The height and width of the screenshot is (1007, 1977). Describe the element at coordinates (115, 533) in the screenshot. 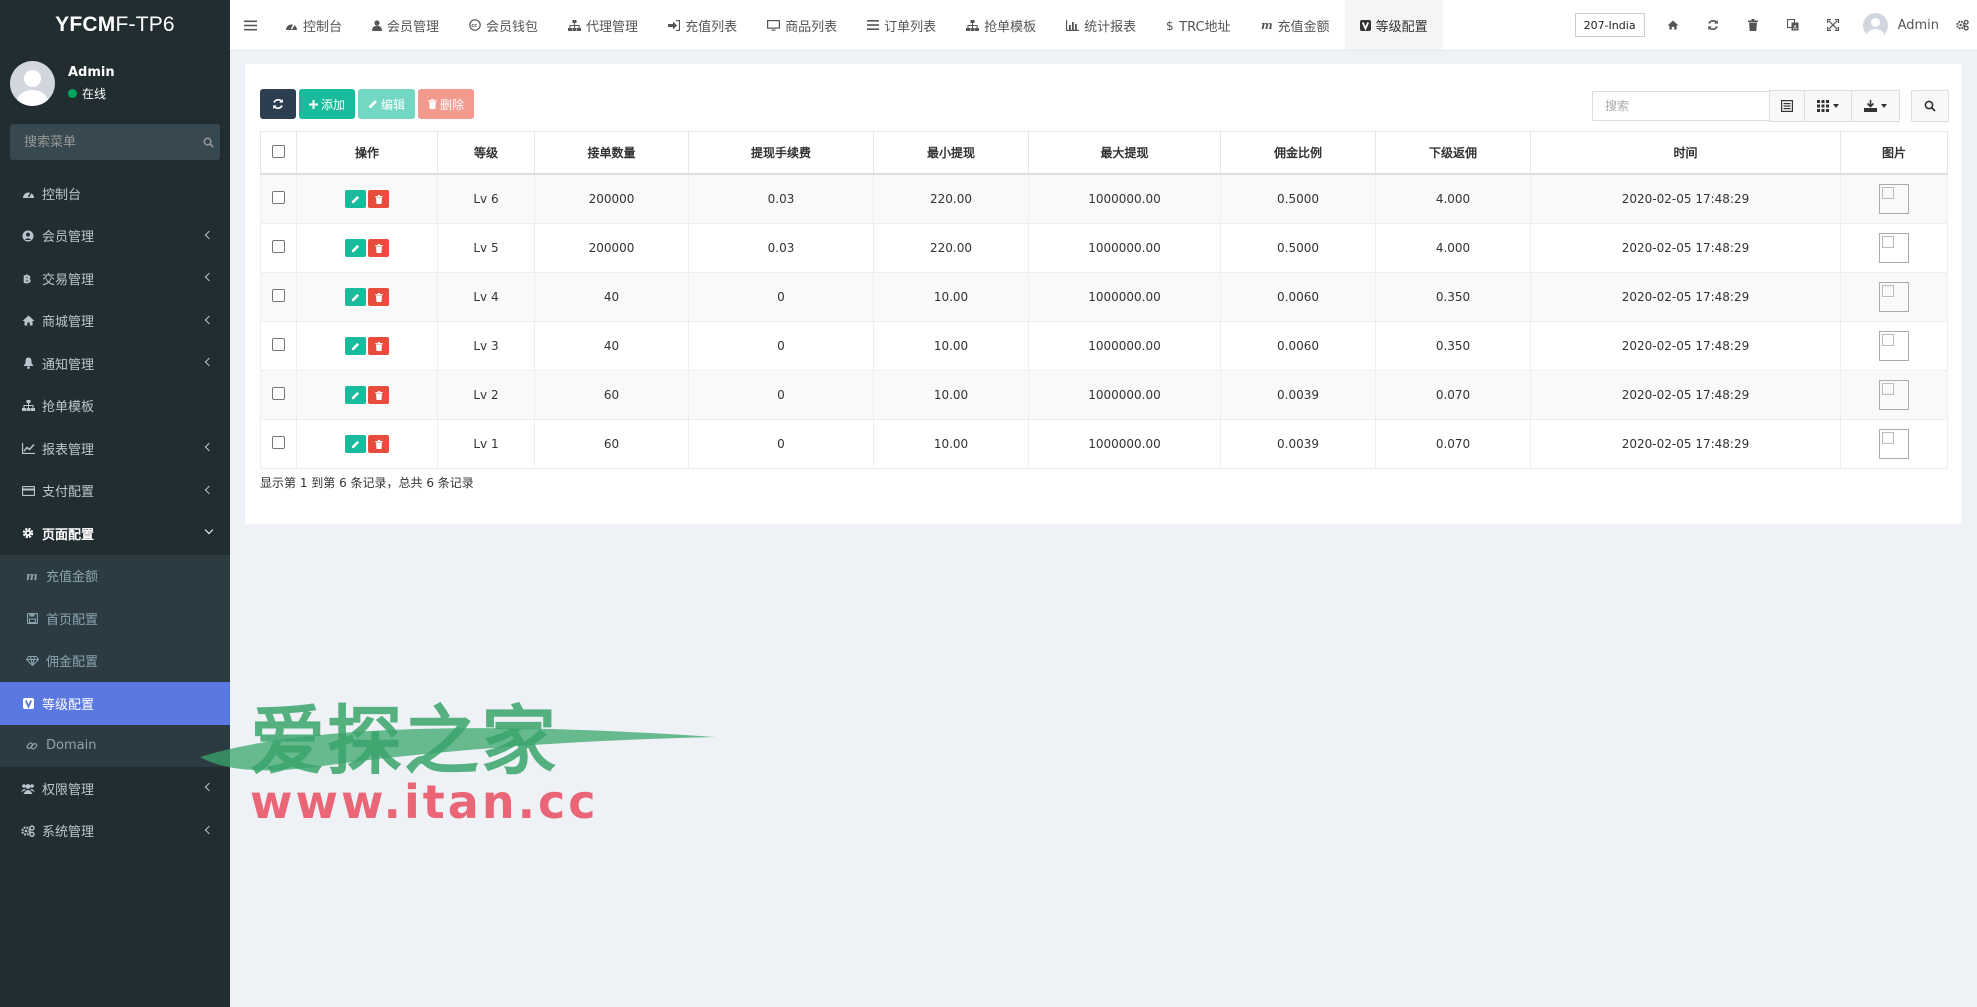

I see `sidebar-item-page-config: 页面配置` at that location.